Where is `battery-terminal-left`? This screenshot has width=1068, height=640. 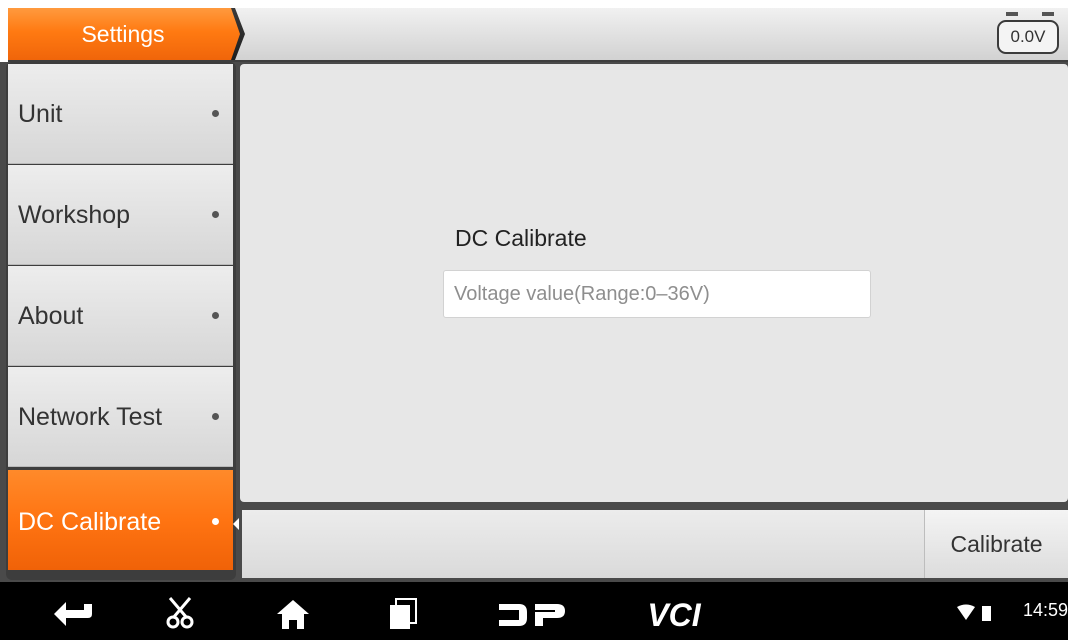 battery-terminal-left is located at coordinates (1012, 14).